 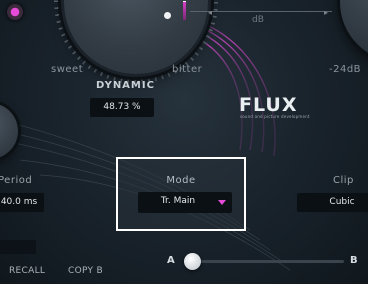 What do you see at coordinates (264, 261) in the screenshot?
I see `ab-morph-slider-track` at bounding box center [264, 261].